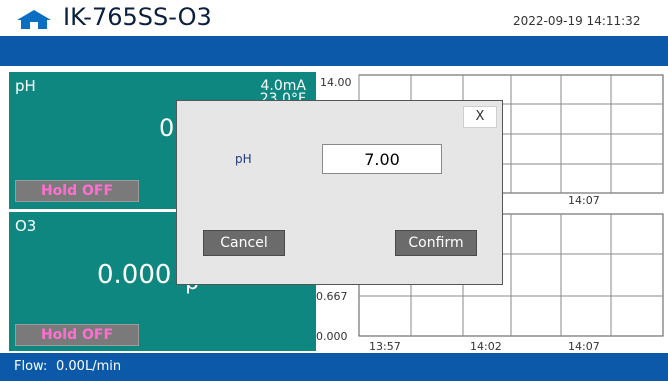 This screenshot has height=381, width=668. What do you see at coordinates (134, 275) in the screenshot?
I see `o3-value: 0.000` at bounding box center [134, 275].